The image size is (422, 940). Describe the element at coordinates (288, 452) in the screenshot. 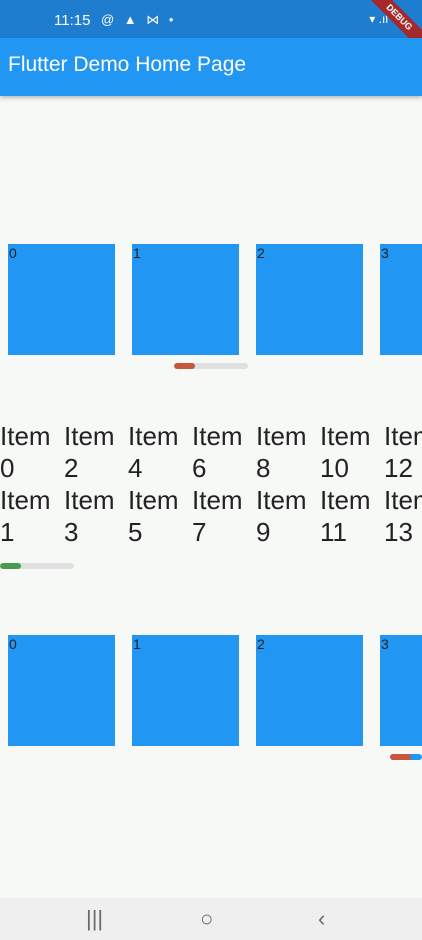

I see `list-item: Item 8` at that location.